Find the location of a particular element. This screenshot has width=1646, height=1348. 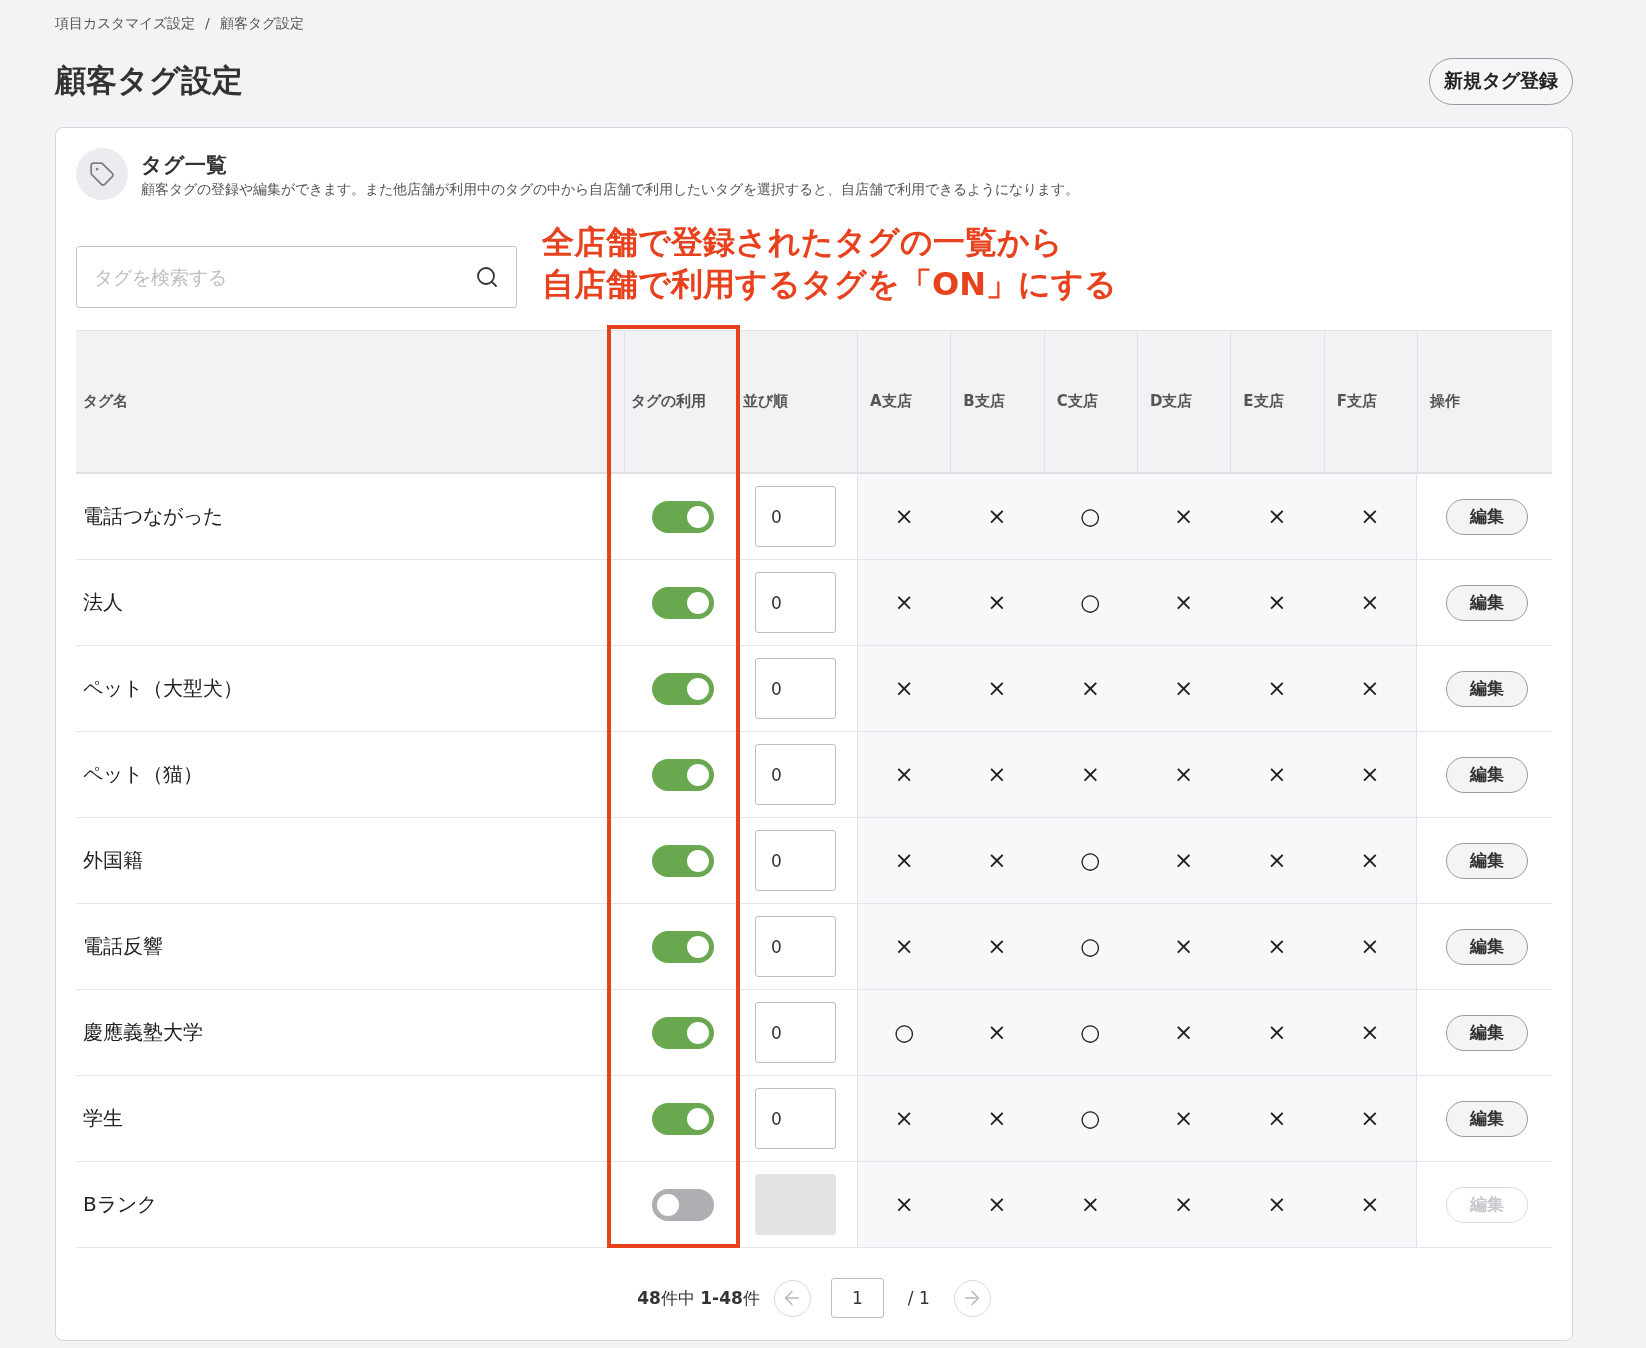

tag-name-cell-text: 電話反響 is located at coordinates (123, 946).